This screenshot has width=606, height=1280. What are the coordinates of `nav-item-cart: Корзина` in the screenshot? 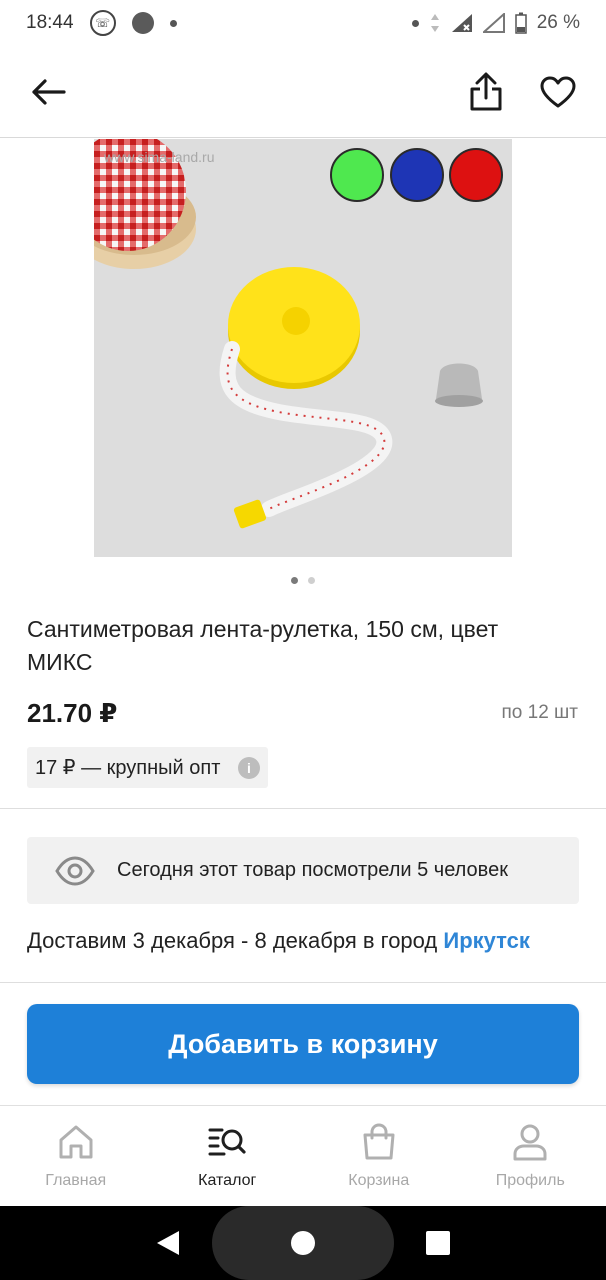 It's located at (379, 1156).